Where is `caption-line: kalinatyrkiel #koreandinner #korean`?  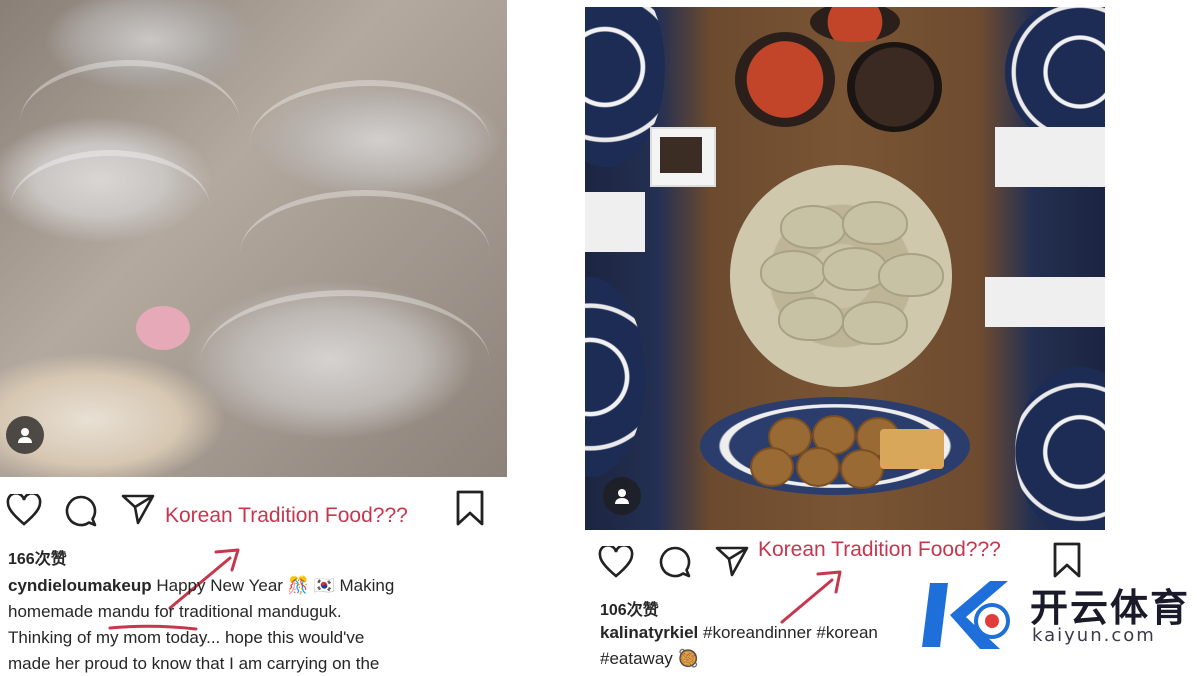
caption-line: kalinatyrkiel #koreandinner #korean is located at coordinates (739, 632).